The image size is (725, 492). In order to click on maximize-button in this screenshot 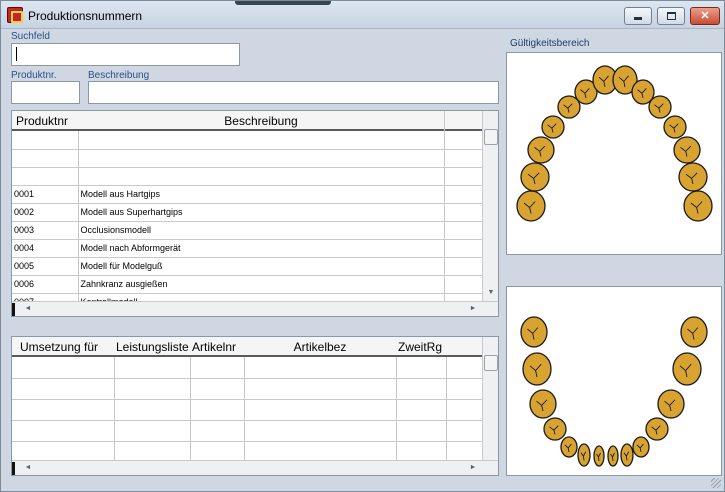, I will do `click(671, 16)`.